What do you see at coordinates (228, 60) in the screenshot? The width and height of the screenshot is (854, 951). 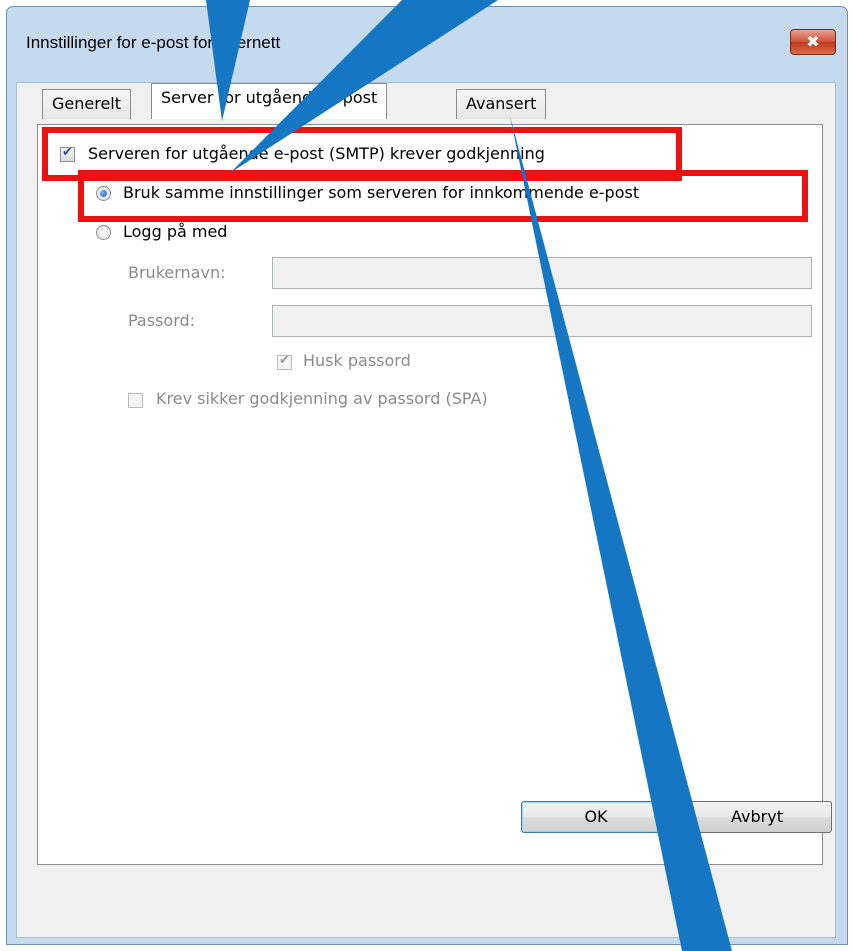 I see `arrow-to-outgoing-tab` at bounding box center [228, 60].